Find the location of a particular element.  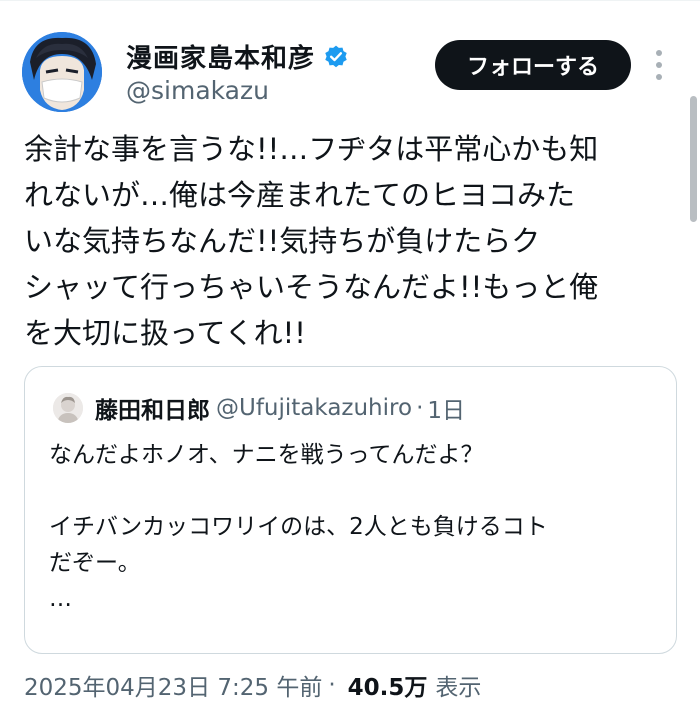

author-name-row: 漫画家島本和彦 is located at coordinates (237, 56).